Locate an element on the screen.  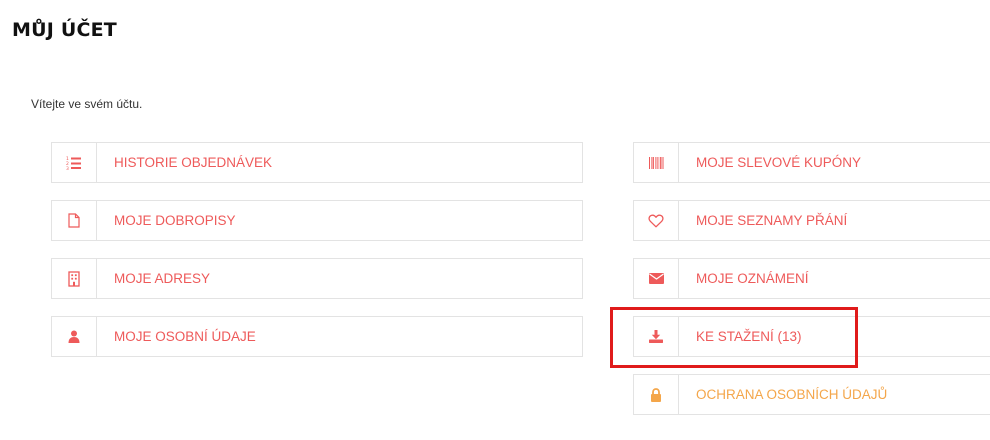
personal-info-link: MOJE OSOBNÍ ÚDAJE is located at coordinates (317, 336).